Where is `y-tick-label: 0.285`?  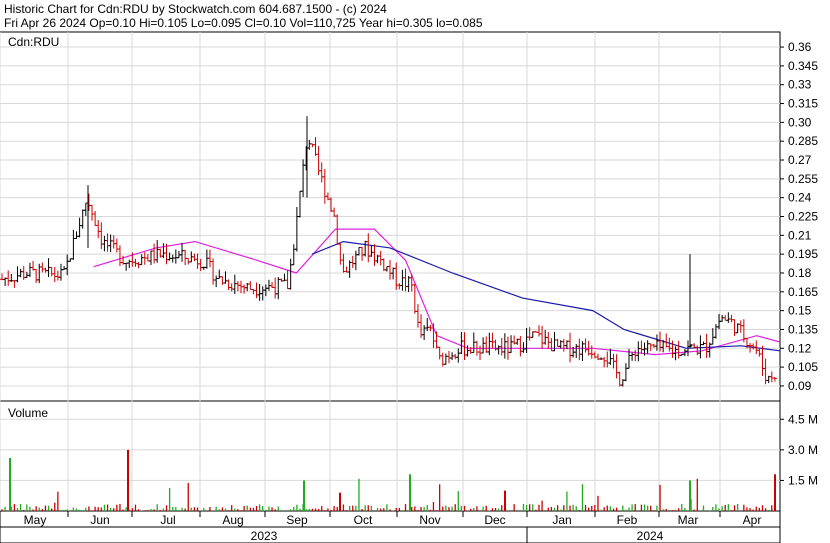
y-tick-label: 0.285 is located at coordinates (803, 141).